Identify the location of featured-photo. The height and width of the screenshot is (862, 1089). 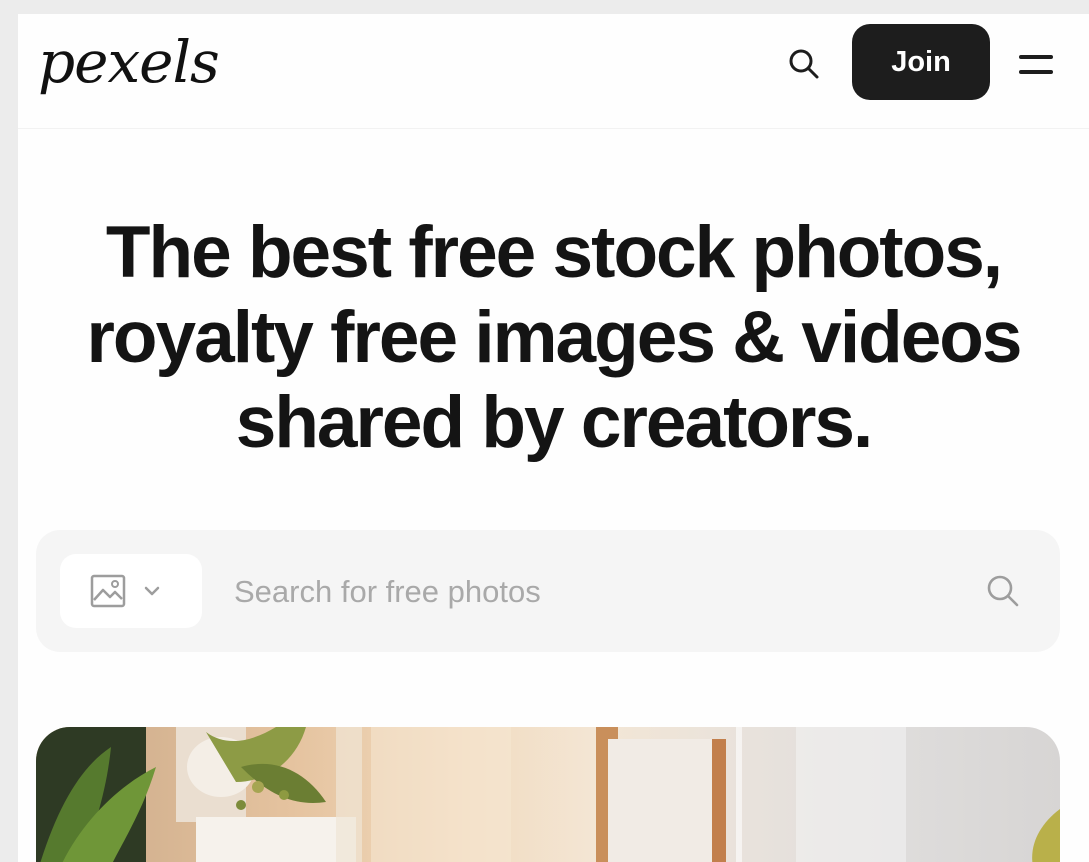
(548, 794).